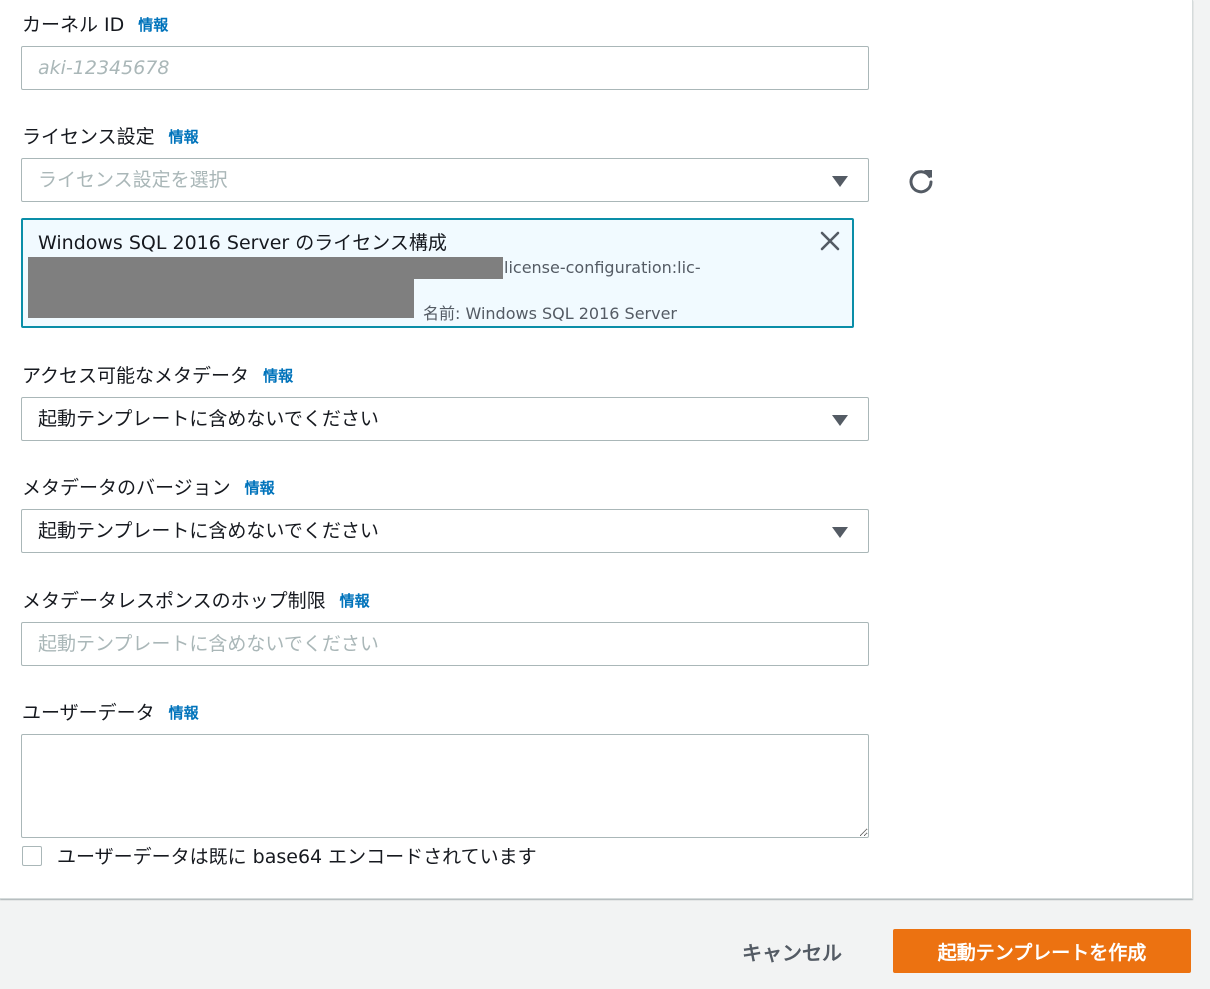 The image size is (1210, 989). What do you see at coordinates (445, 531) in the screenshot?
I see `metadata-version-select: 起動テンプレートに含めないでください` at bounding box center [445, 531].